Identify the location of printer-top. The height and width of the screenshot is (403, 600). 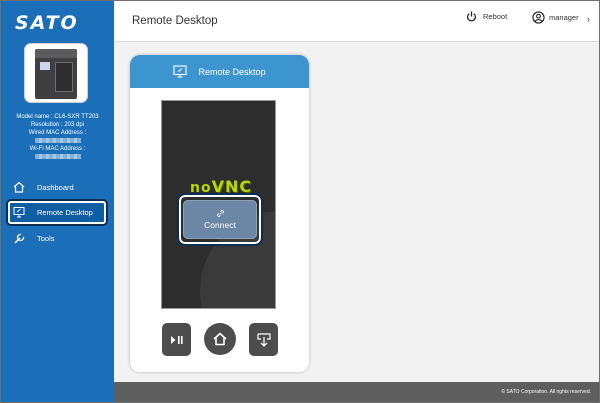
(56, 53).